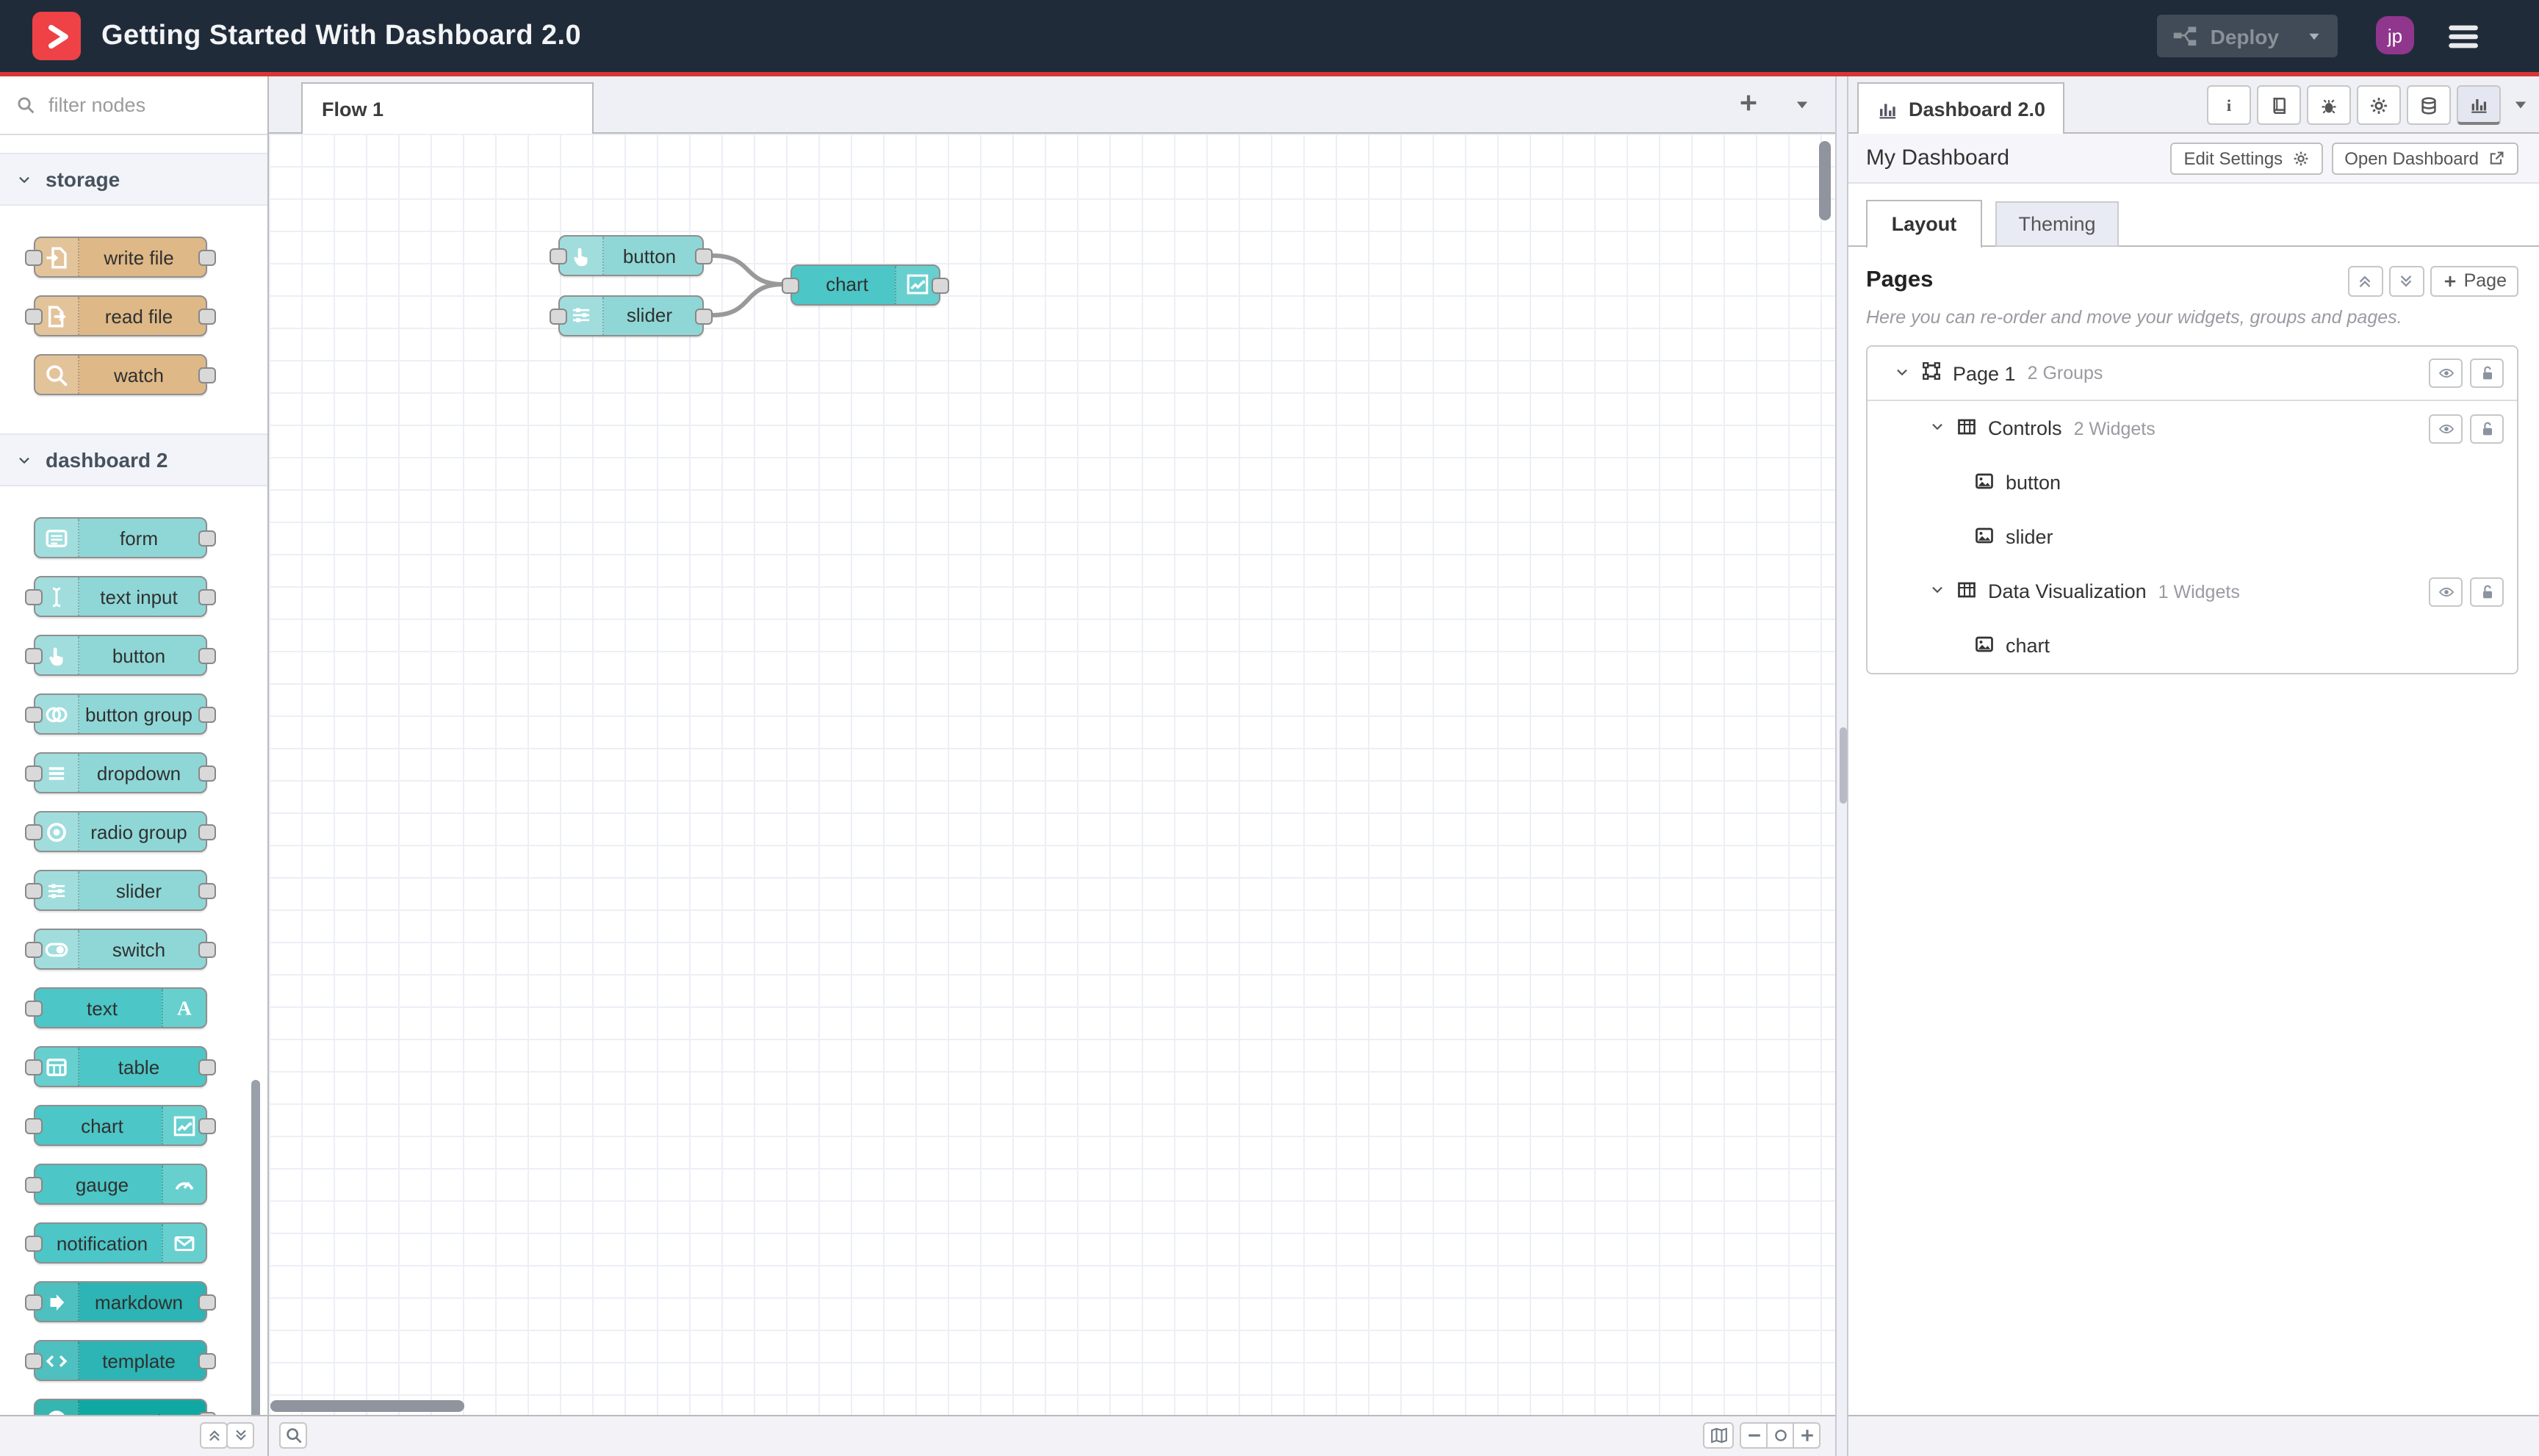  What do you see at coordinates (116, 1243) in the screenshot?
I see `pnode-notification: notification` at bounding box center [116, 1243].